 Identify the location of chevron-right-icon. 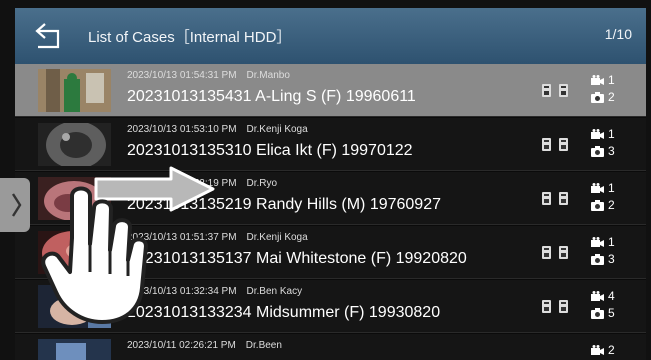
(16, 205).